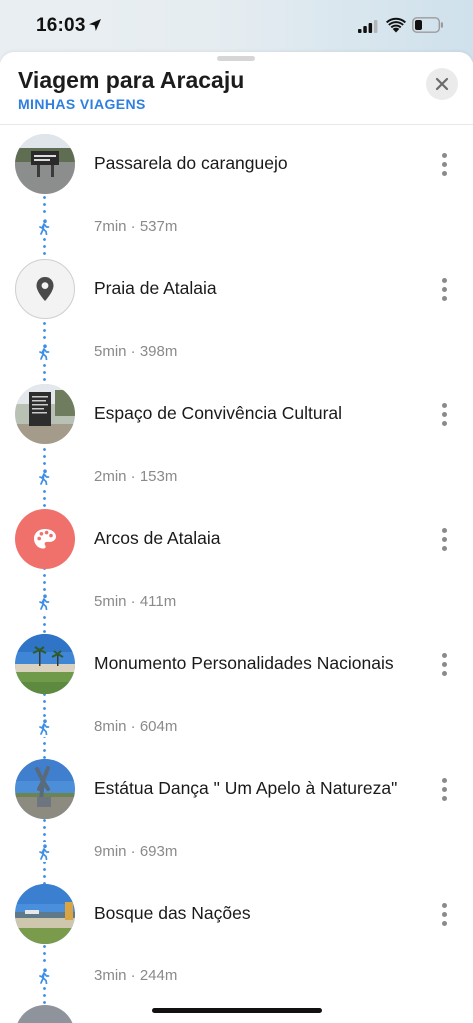 The width and height of the screenshot is (473, 1023). I want to click on walk-segment: 5min · 398m, so click(236, 352).